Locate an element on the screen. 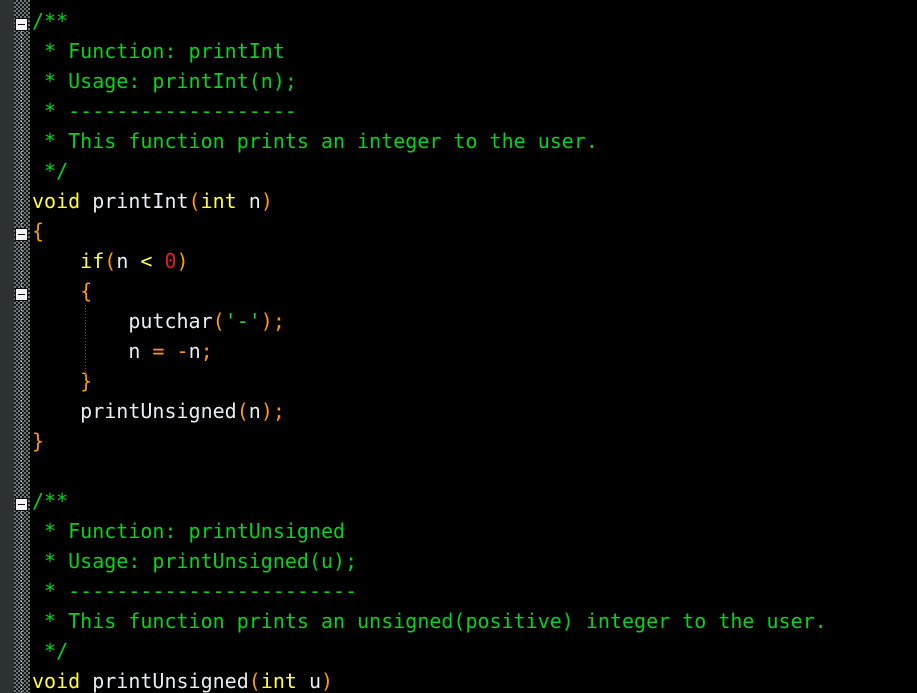  code-token-comment: * ------------------- is located at coordinates (164, 111).